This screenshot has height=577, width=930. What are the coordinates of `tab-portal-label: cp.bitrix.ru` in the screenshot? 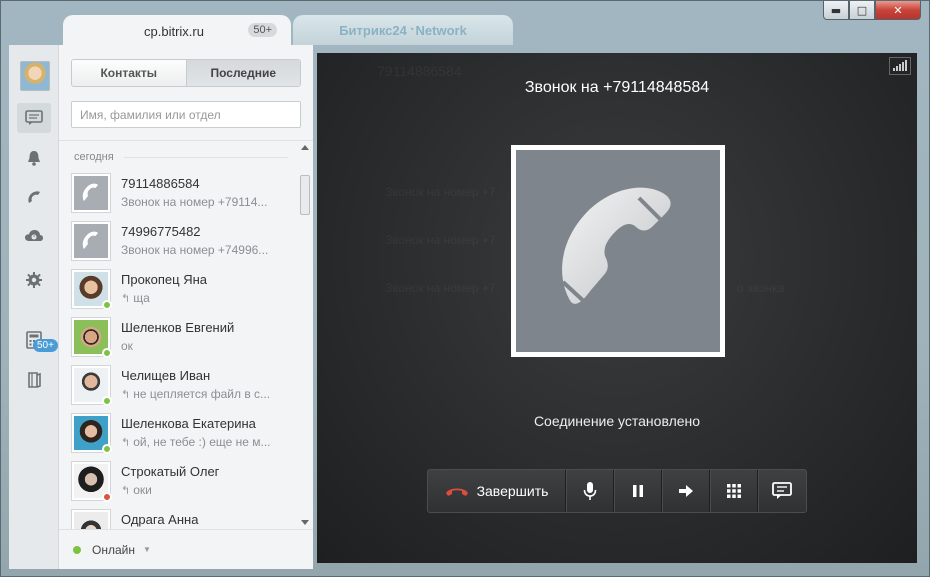 It's located at (174, 31).